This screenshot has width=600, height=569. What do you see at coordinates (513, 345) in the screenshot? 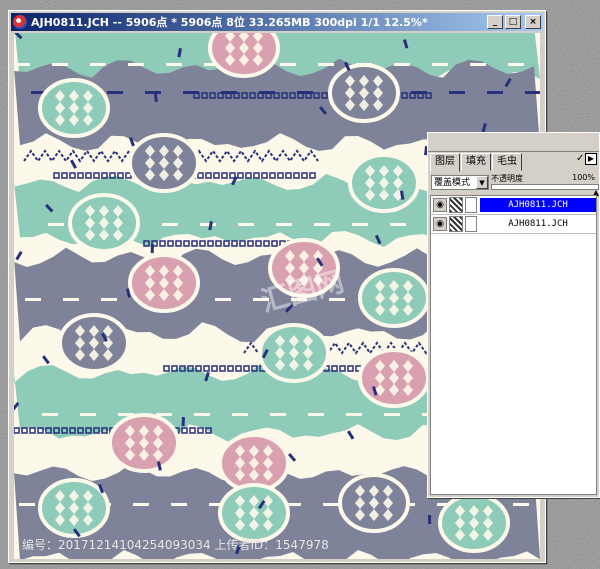
I see `layer-list: ◉ AJH0811.JCH ◉ AJH0811.JCH` at bounding box center [513, 345].